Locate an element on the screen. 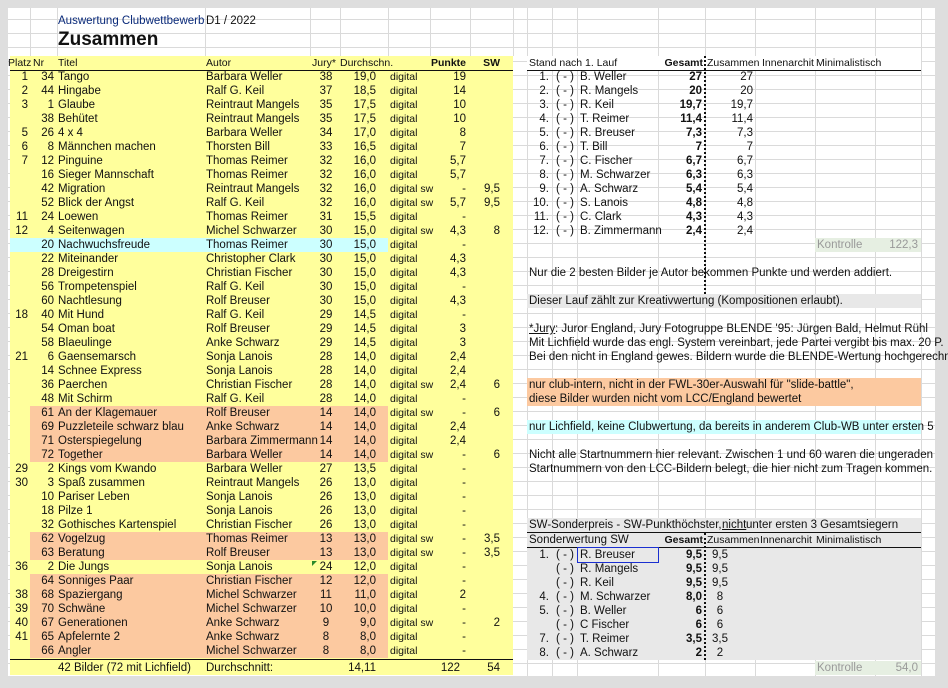 This screenshot has height=688, width=948. zusammen: 19,7 is located at coordinates (729, 105).